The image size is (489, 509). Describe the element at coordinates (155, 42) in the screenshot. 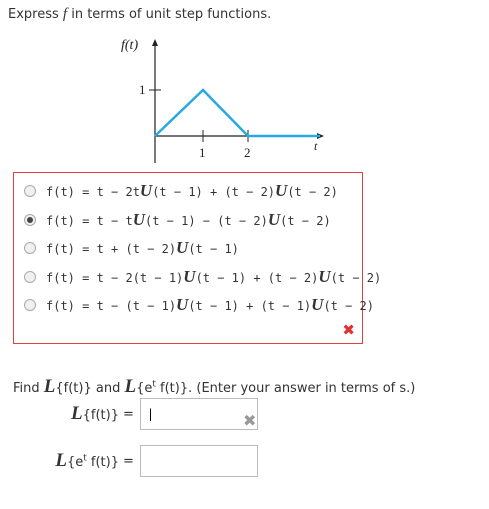

I see `y-axis-arrow` at that location.